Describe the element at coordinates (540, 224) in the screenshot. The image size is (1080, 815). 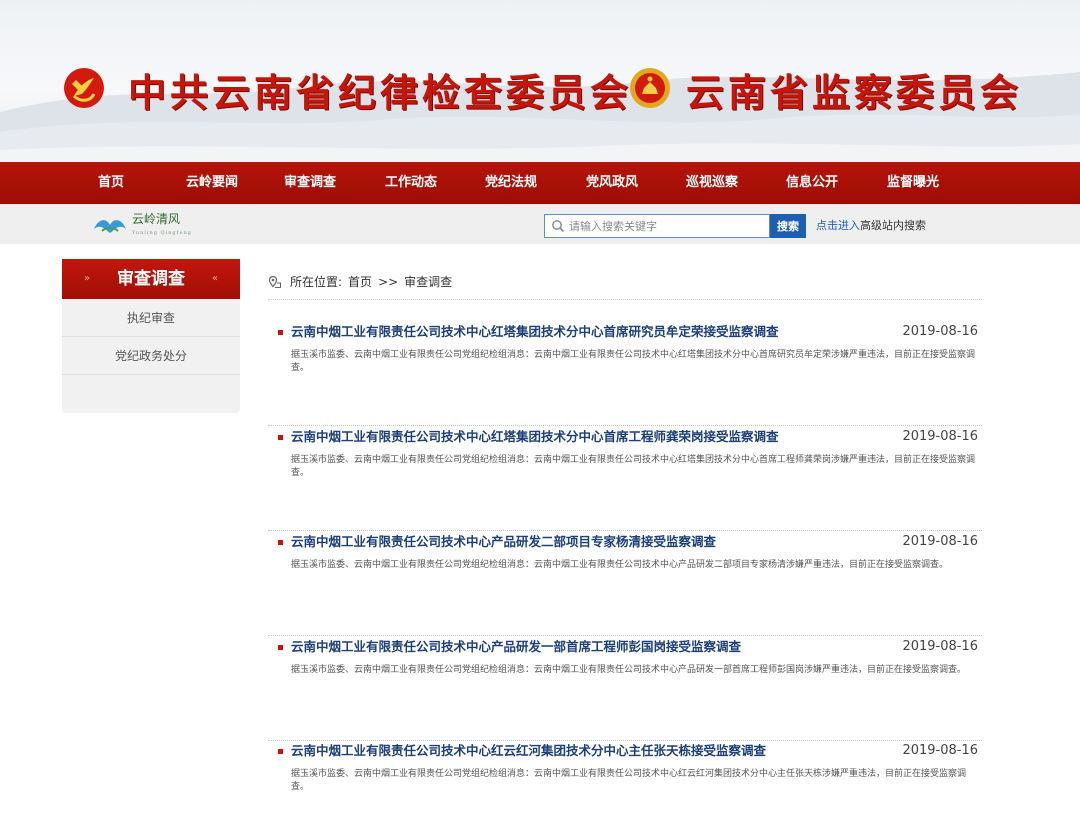
I see `search-bar-strip: 云岭清风 Yunling Qingfeng 搜索 点击进入高级站内搜索` at that location.